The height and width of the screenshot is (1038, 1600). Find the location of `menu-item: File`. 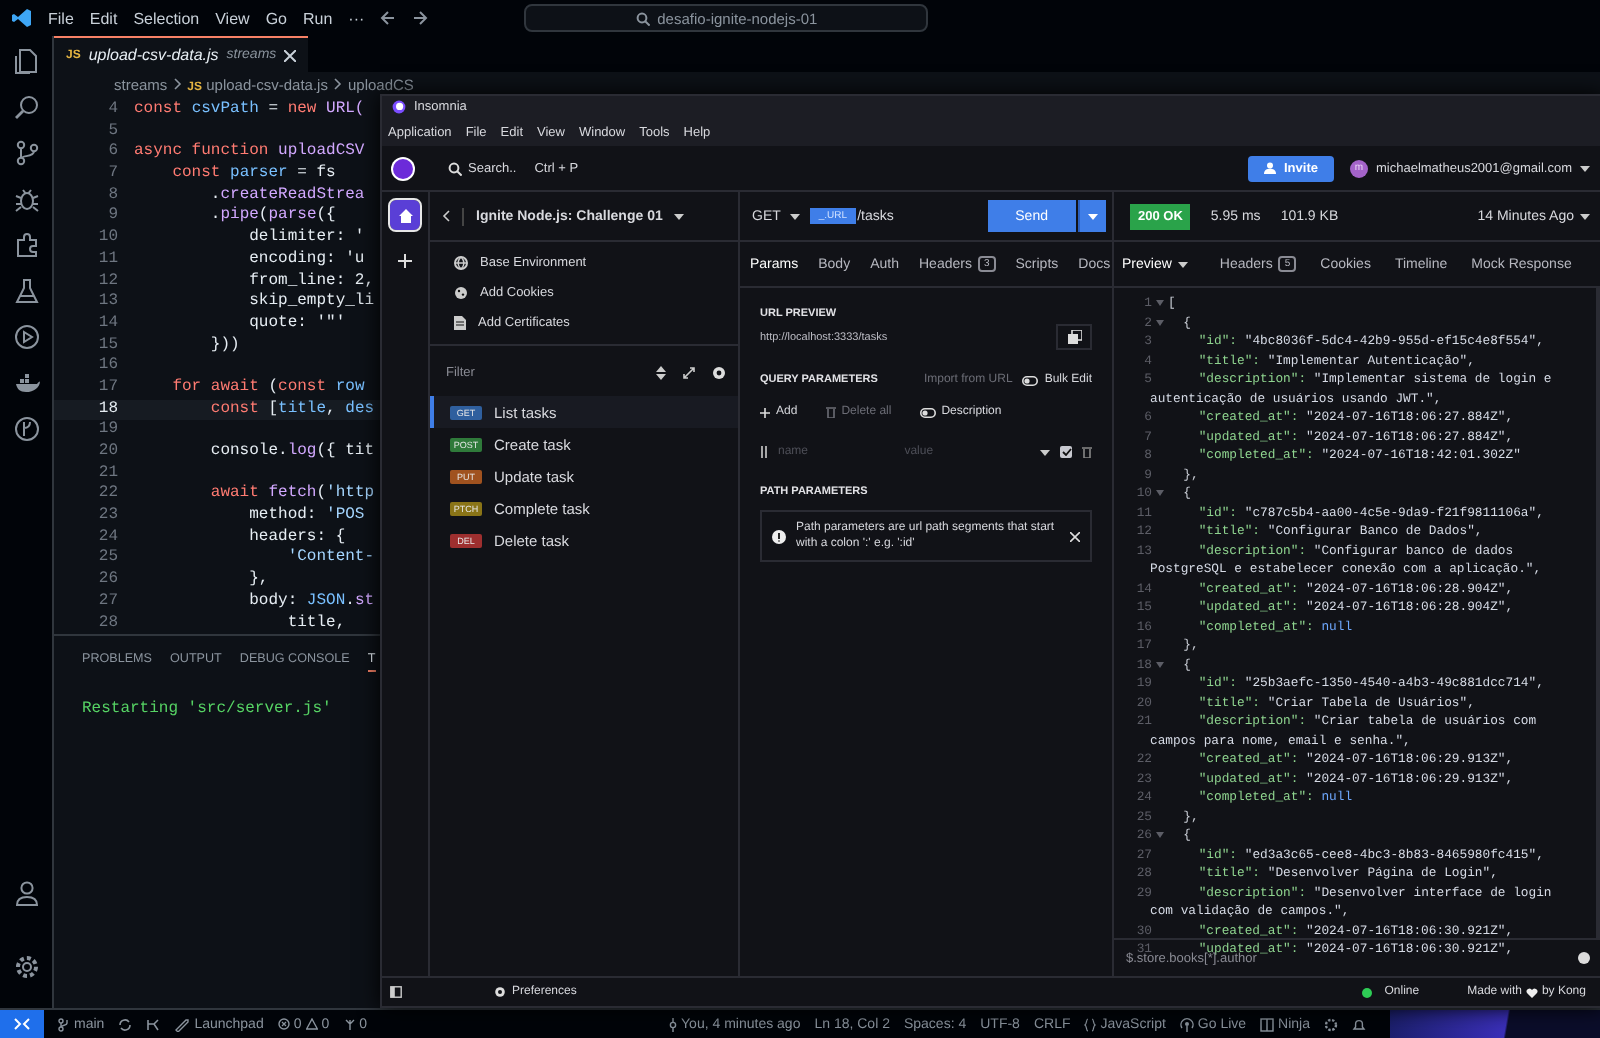

menu-item: File is located at coordinates (61, 18).